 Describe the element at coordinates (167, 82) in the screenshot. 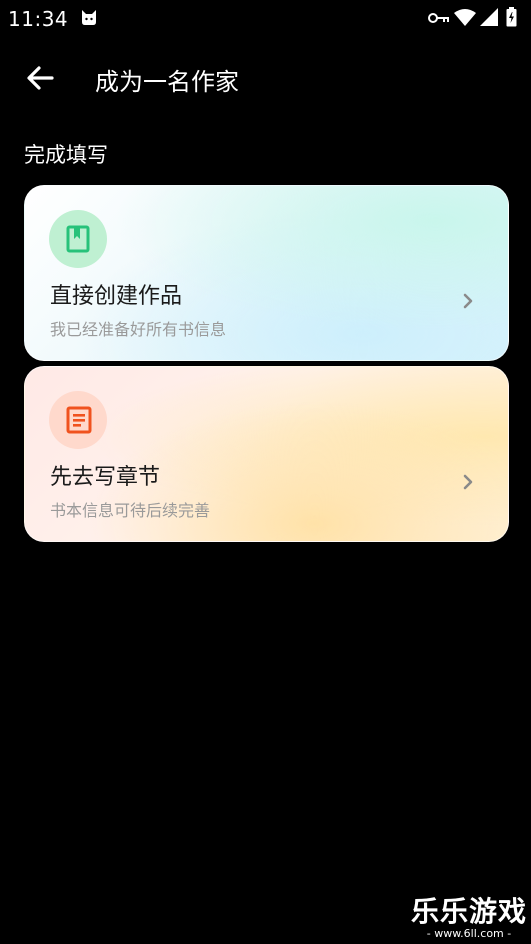

I see `page-title: 成为一名作家` at that location.